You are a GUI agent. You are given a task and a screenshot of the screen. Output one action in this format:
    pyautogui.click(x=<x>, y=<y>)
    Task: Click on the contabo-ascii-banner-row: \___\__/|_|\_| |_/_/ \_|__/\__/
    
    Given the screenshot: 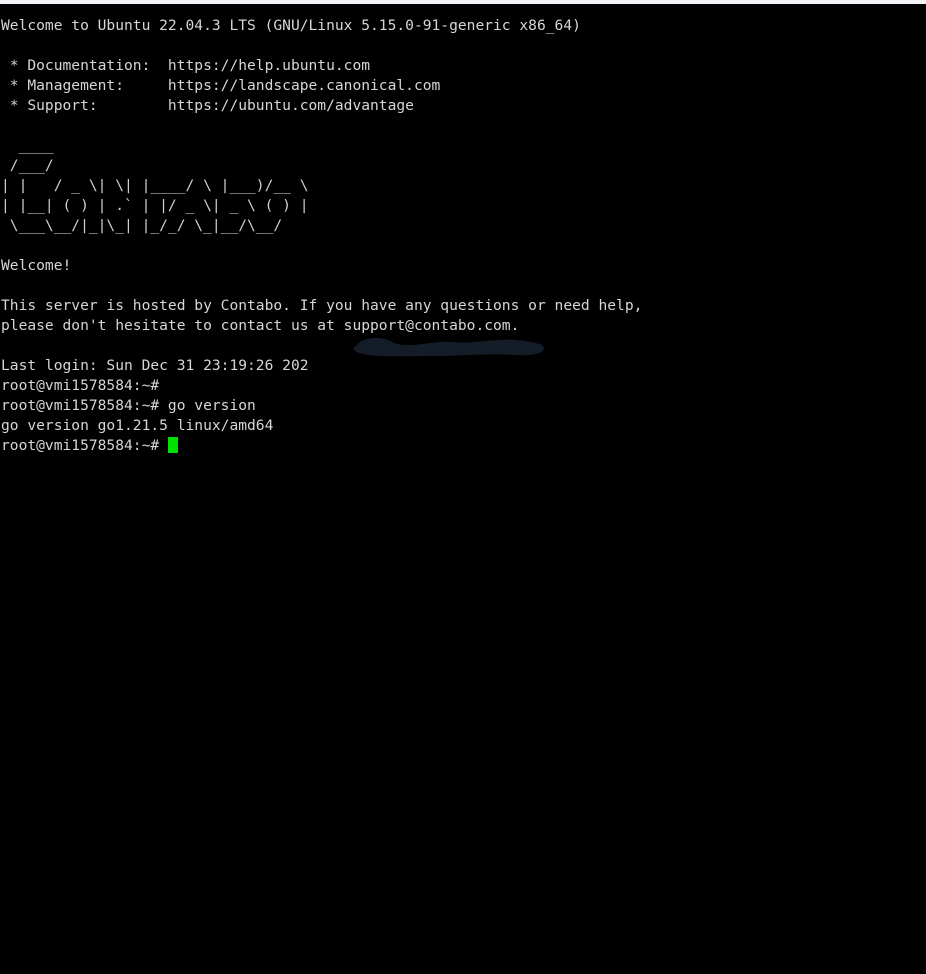 What is the action you would take?
    pyautogui.click(x=142, y=225)
    